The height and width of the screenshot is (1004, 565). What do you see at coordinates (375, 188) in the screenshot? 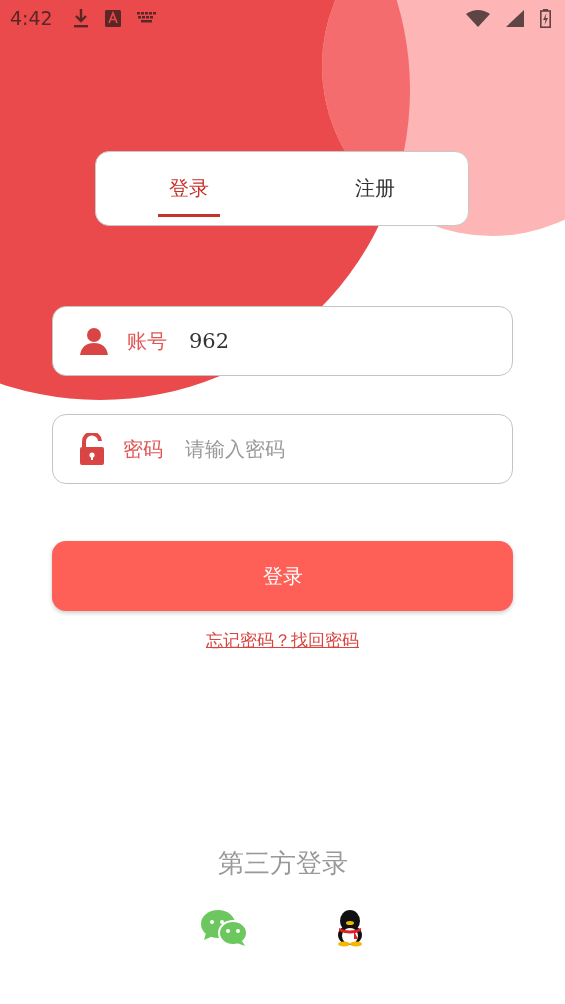
I see `tab: 注册` at bounding box center [375, 188].